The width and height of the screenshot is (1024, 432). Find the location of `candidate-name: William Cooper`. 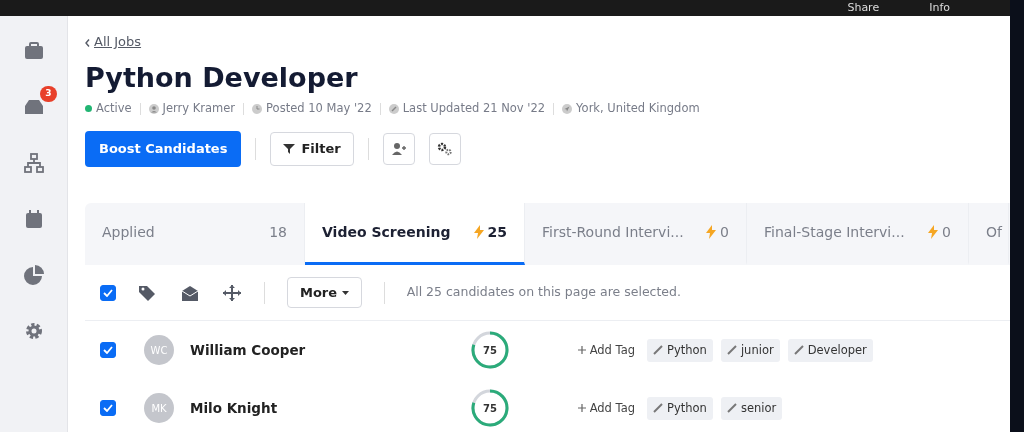

candidate-name: William Cooper is located at coordinates (330, 350).